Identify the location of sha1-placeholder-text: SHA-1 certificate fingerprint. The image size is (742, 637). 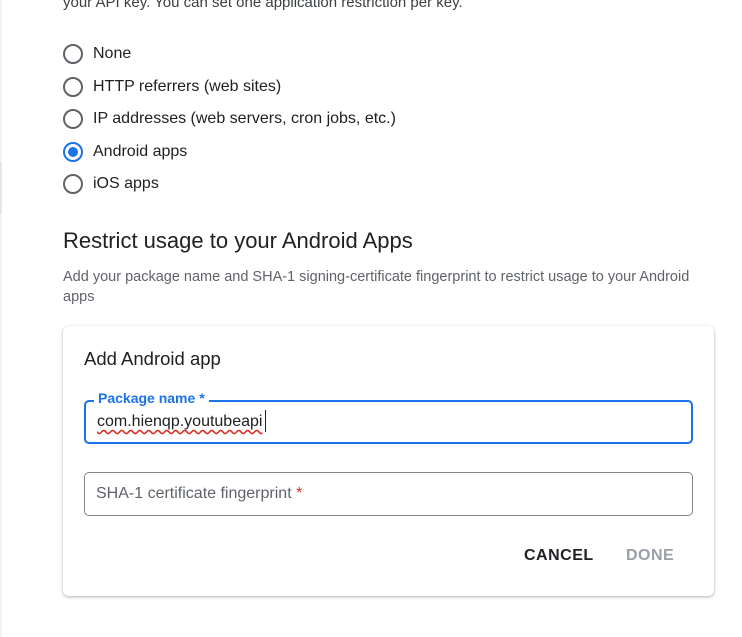
(194, 493).